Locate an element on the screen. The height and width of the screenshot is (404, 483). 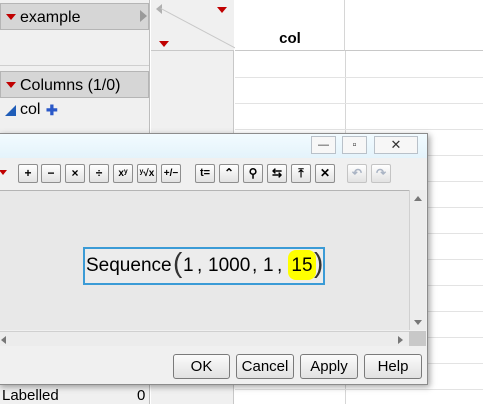
scroll-left-arrow-icon is located at coordinates (3, 340).